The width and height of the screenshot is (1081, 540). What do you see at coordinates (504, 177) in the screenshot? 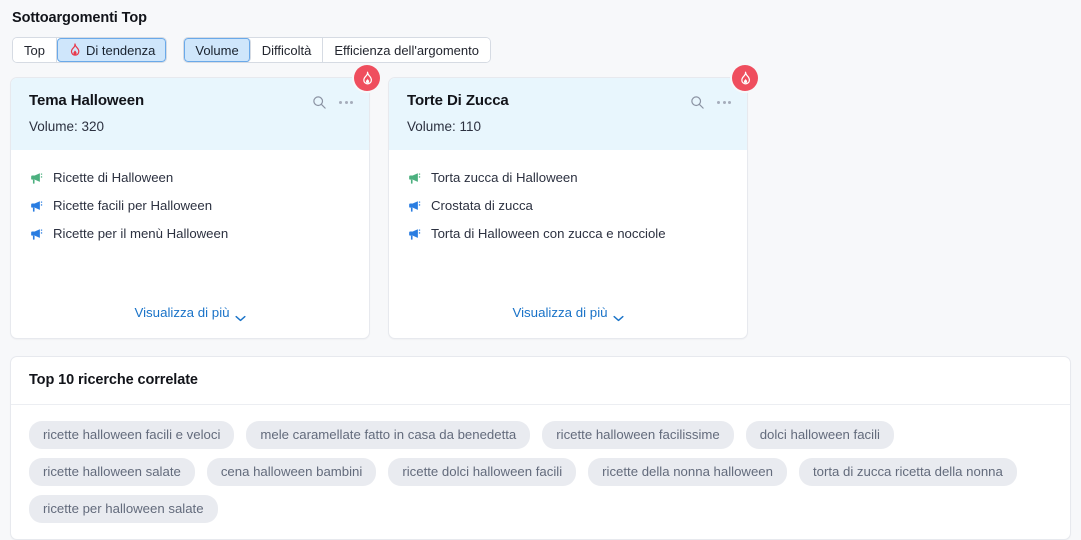
I see `list-item-label: Torta zucca di Halloween` at bounding box center [504, 177].